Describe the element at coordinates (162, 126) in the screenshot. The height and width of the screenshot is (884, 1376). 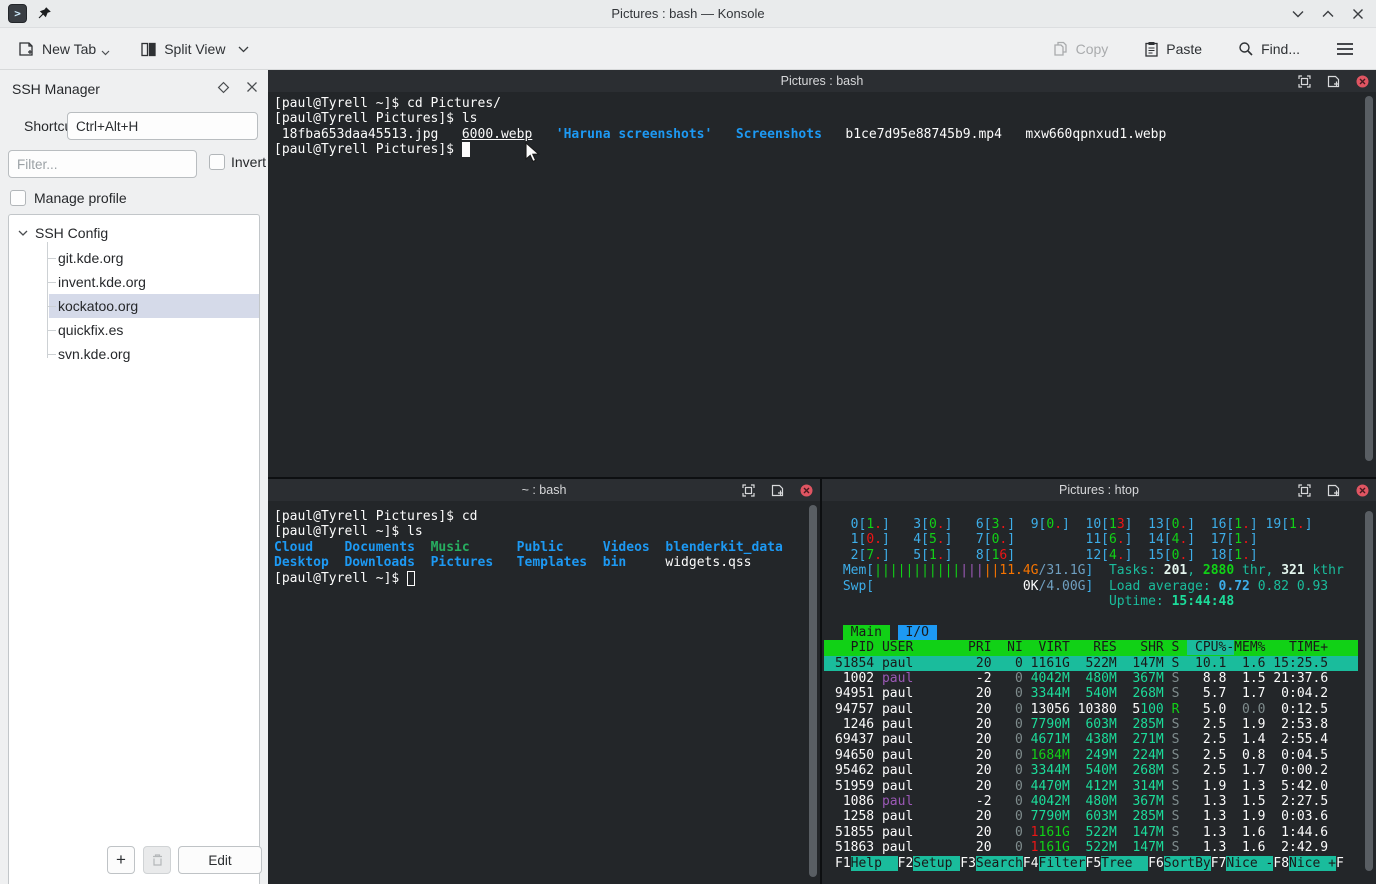
I see `shortcut-input` at that location.